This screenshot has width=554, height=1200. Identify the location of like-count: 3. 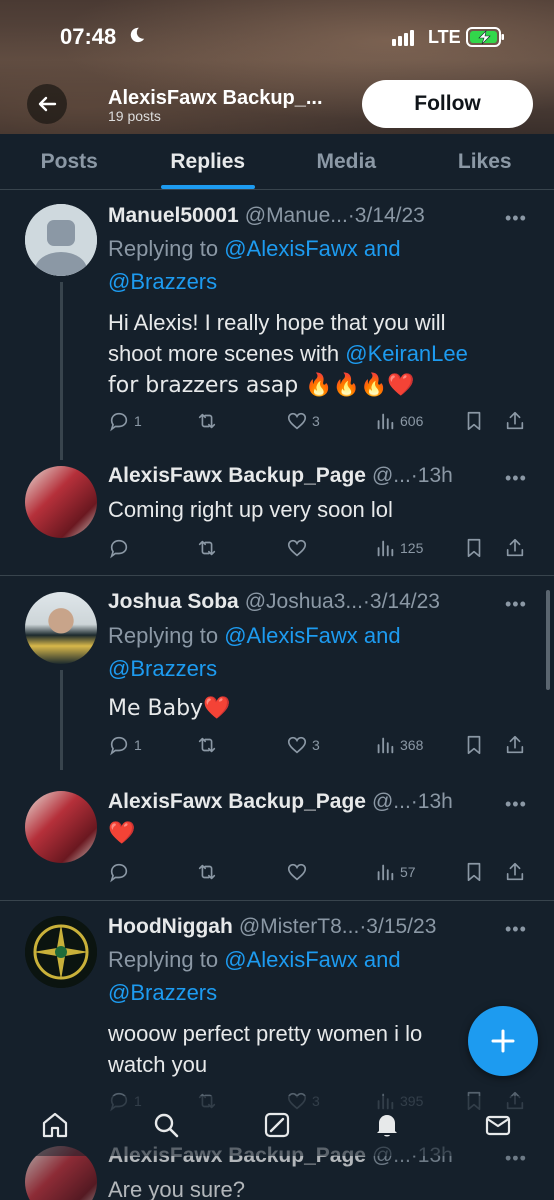
(316, 421).